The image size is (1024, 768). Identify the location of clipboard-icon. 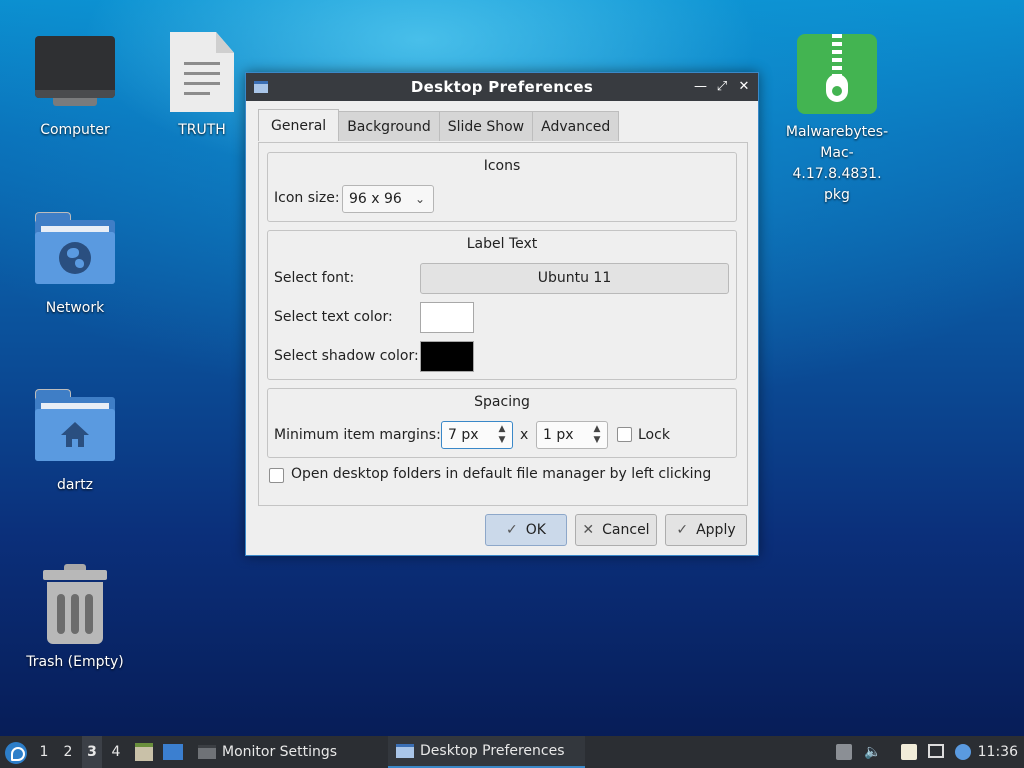
(909, 752).